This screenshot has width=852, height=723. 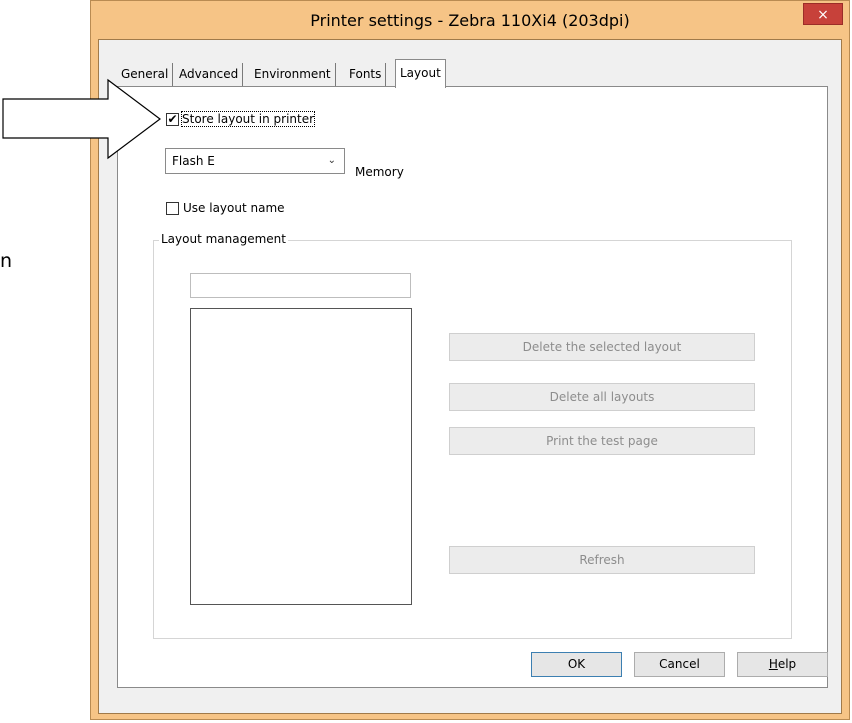 I want to click on layout-name-field, so click(x=300, y=285).